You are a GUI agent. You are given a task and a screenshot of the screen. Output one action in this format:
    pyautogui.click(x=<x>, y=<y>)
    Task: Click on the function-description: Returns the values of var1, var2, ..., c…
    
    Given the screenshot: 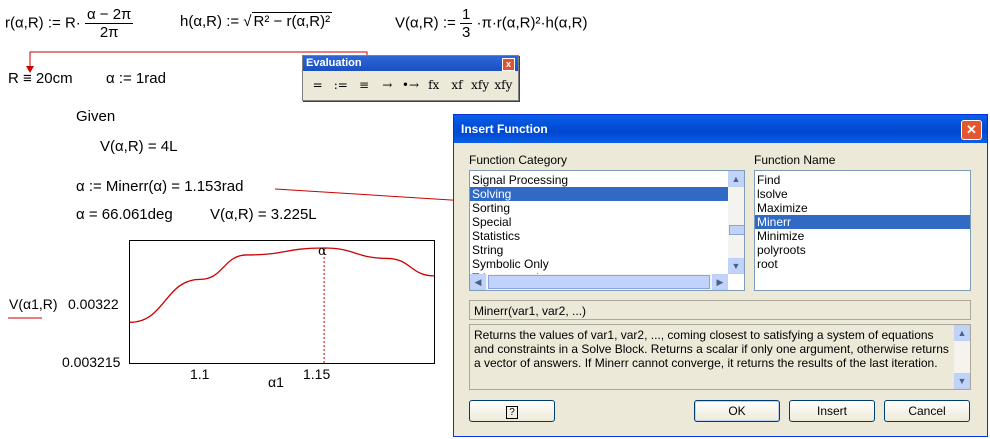 What is the action you would take?
    pyautogui.click(x=720, y=357)
    